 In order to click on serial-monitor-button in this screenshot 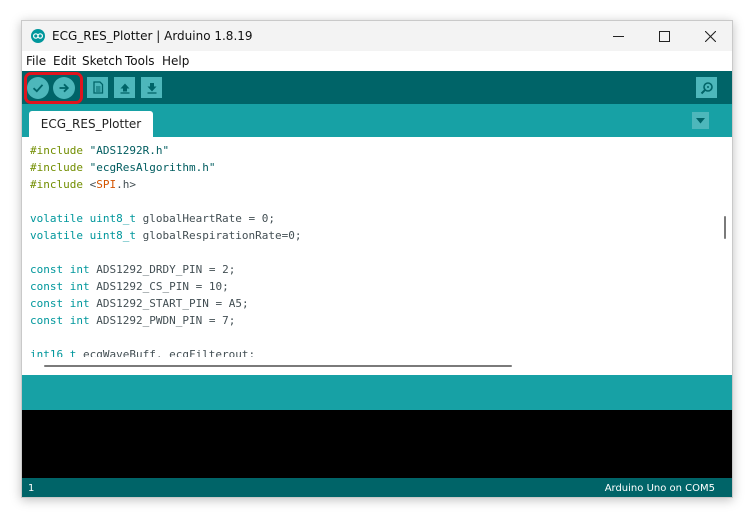, I will do `click(706, 87)`.